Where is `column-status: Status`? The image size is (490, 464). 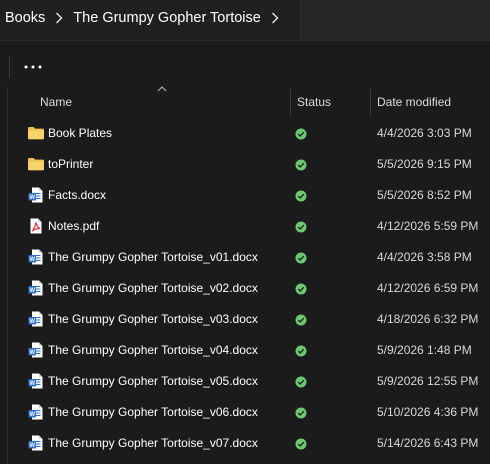
column-status: Status is located at coordinates (314, 102).